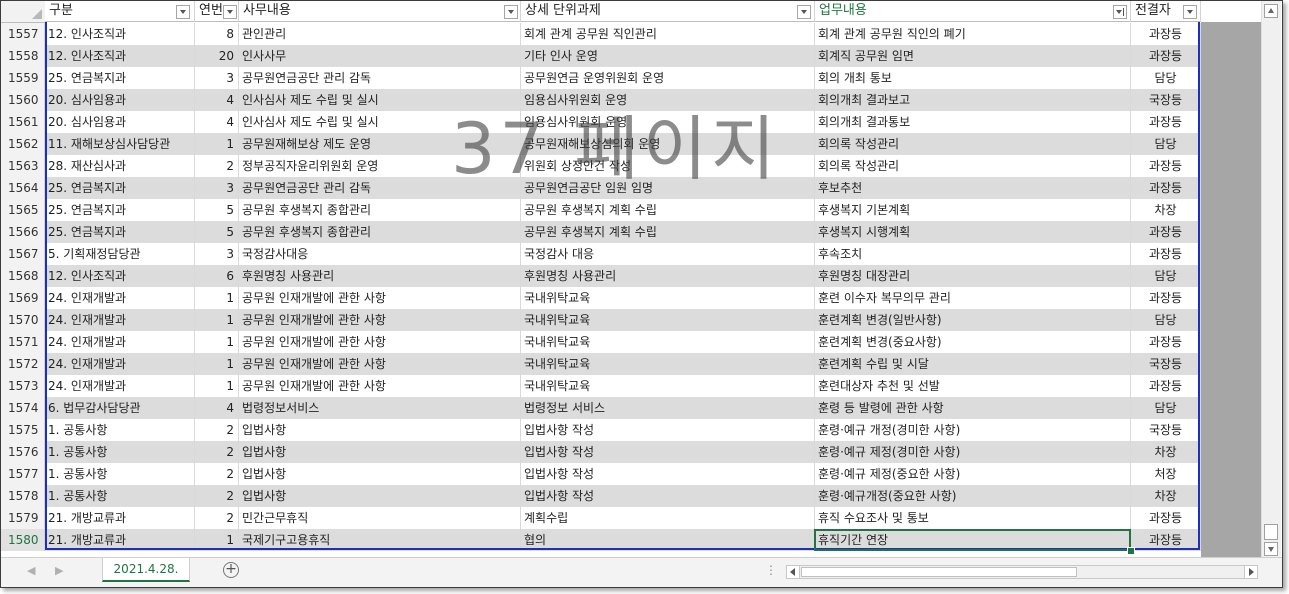 The height and width of the screenshot is (594, 1289). I want to click on header-eommunaeyong: 업무내용, so click(973, 11).